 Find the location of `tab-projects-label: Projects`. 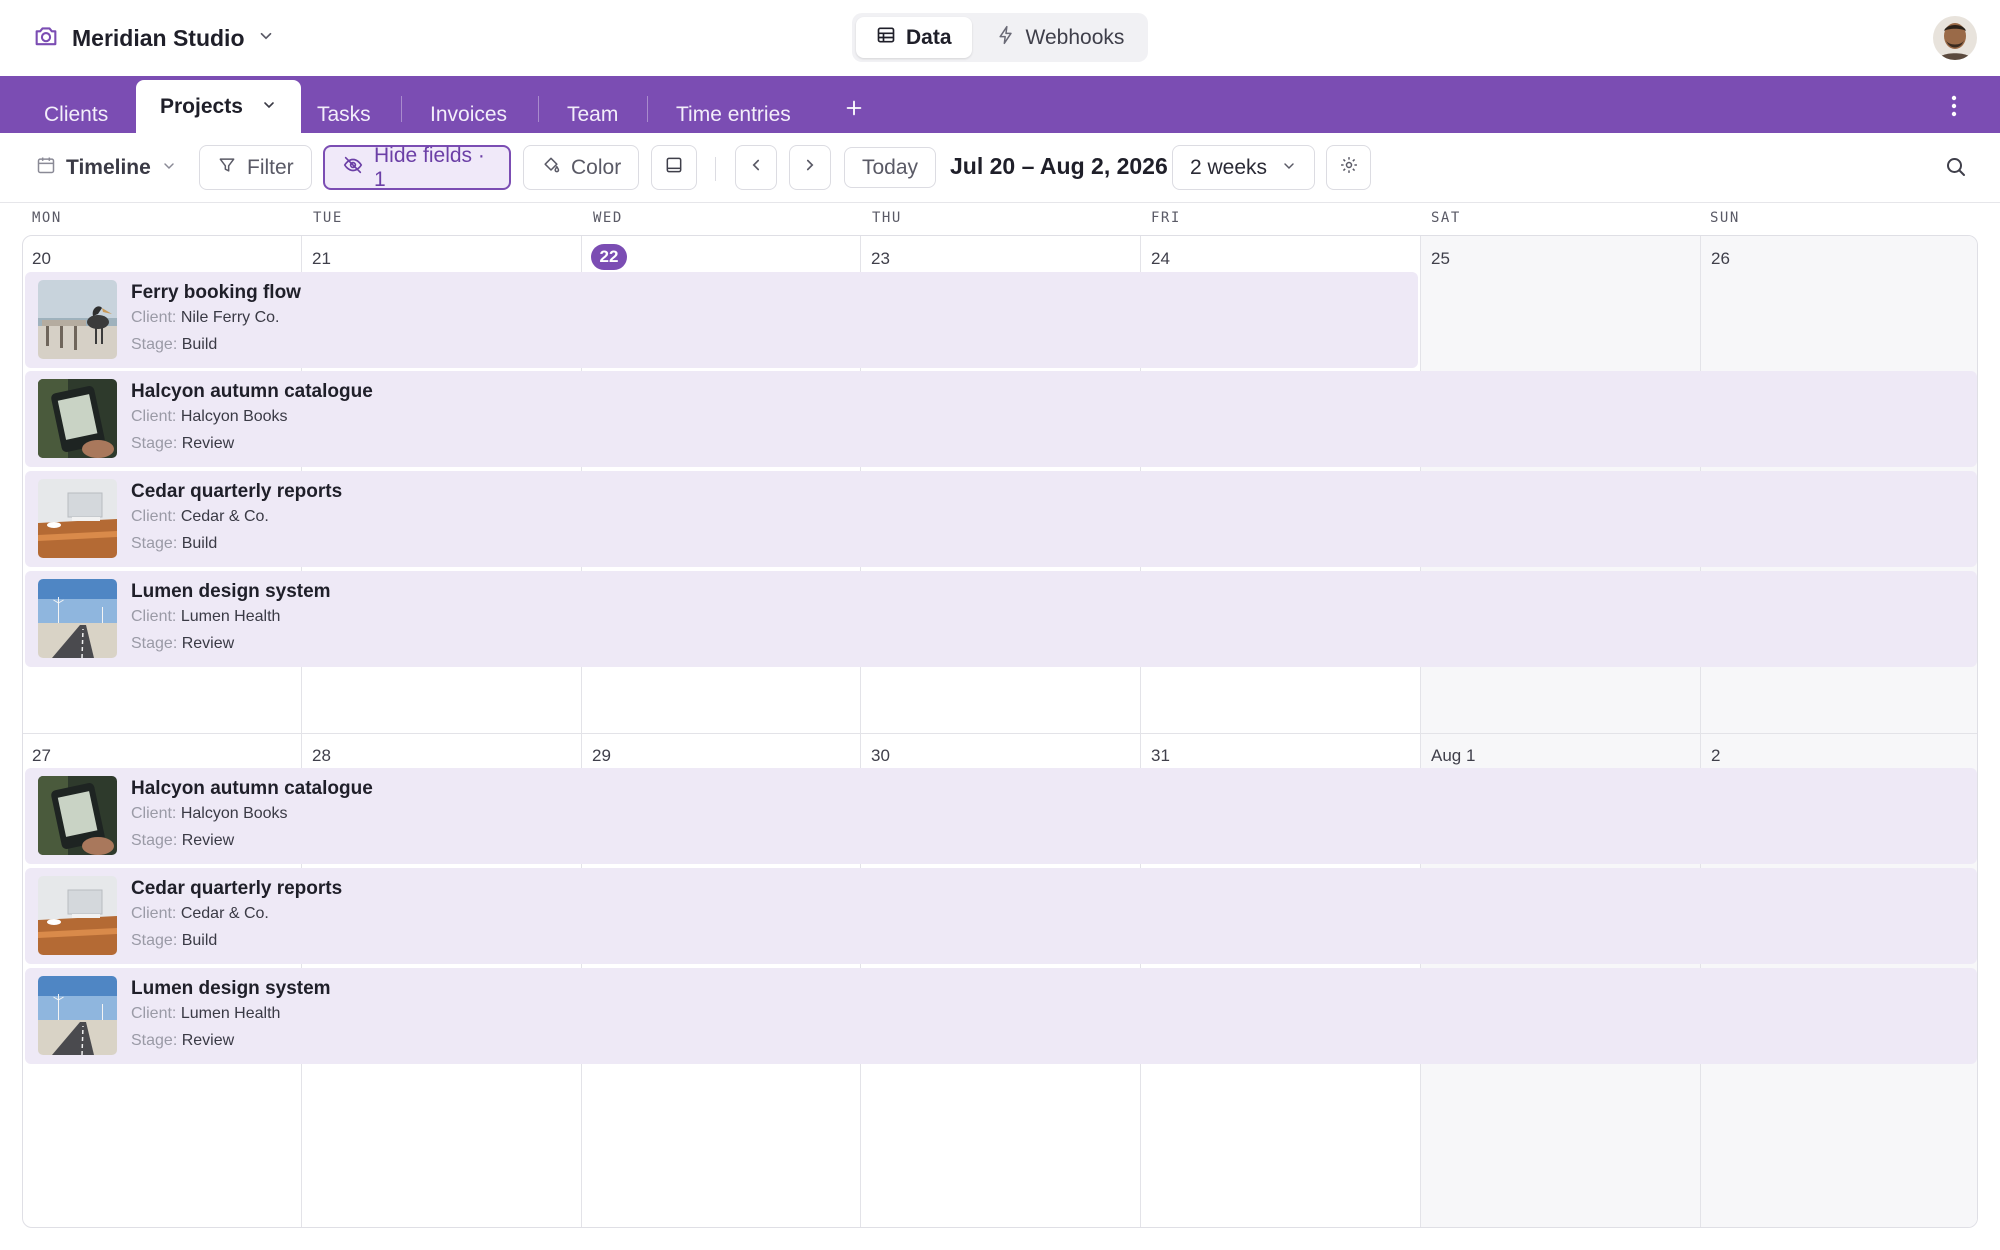

tab-projects-label: Projects is located at coordinates (201, 106).